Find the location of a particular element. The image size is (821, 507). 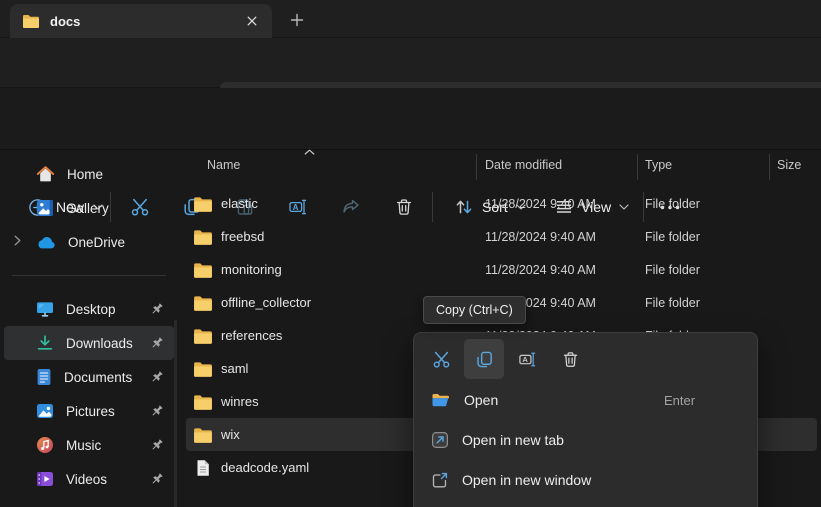

desktop-icon is located at coordinates (45, 309).